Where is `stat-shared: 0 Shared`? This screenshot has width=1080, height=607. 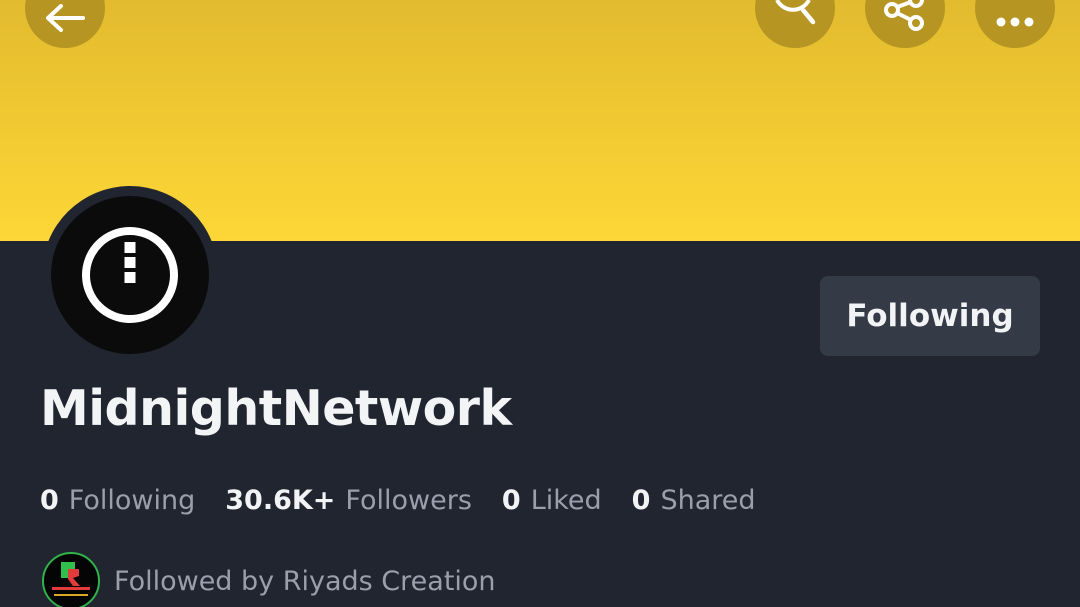 stat-shared: 0 Shared is located at coordinates (694, 500).